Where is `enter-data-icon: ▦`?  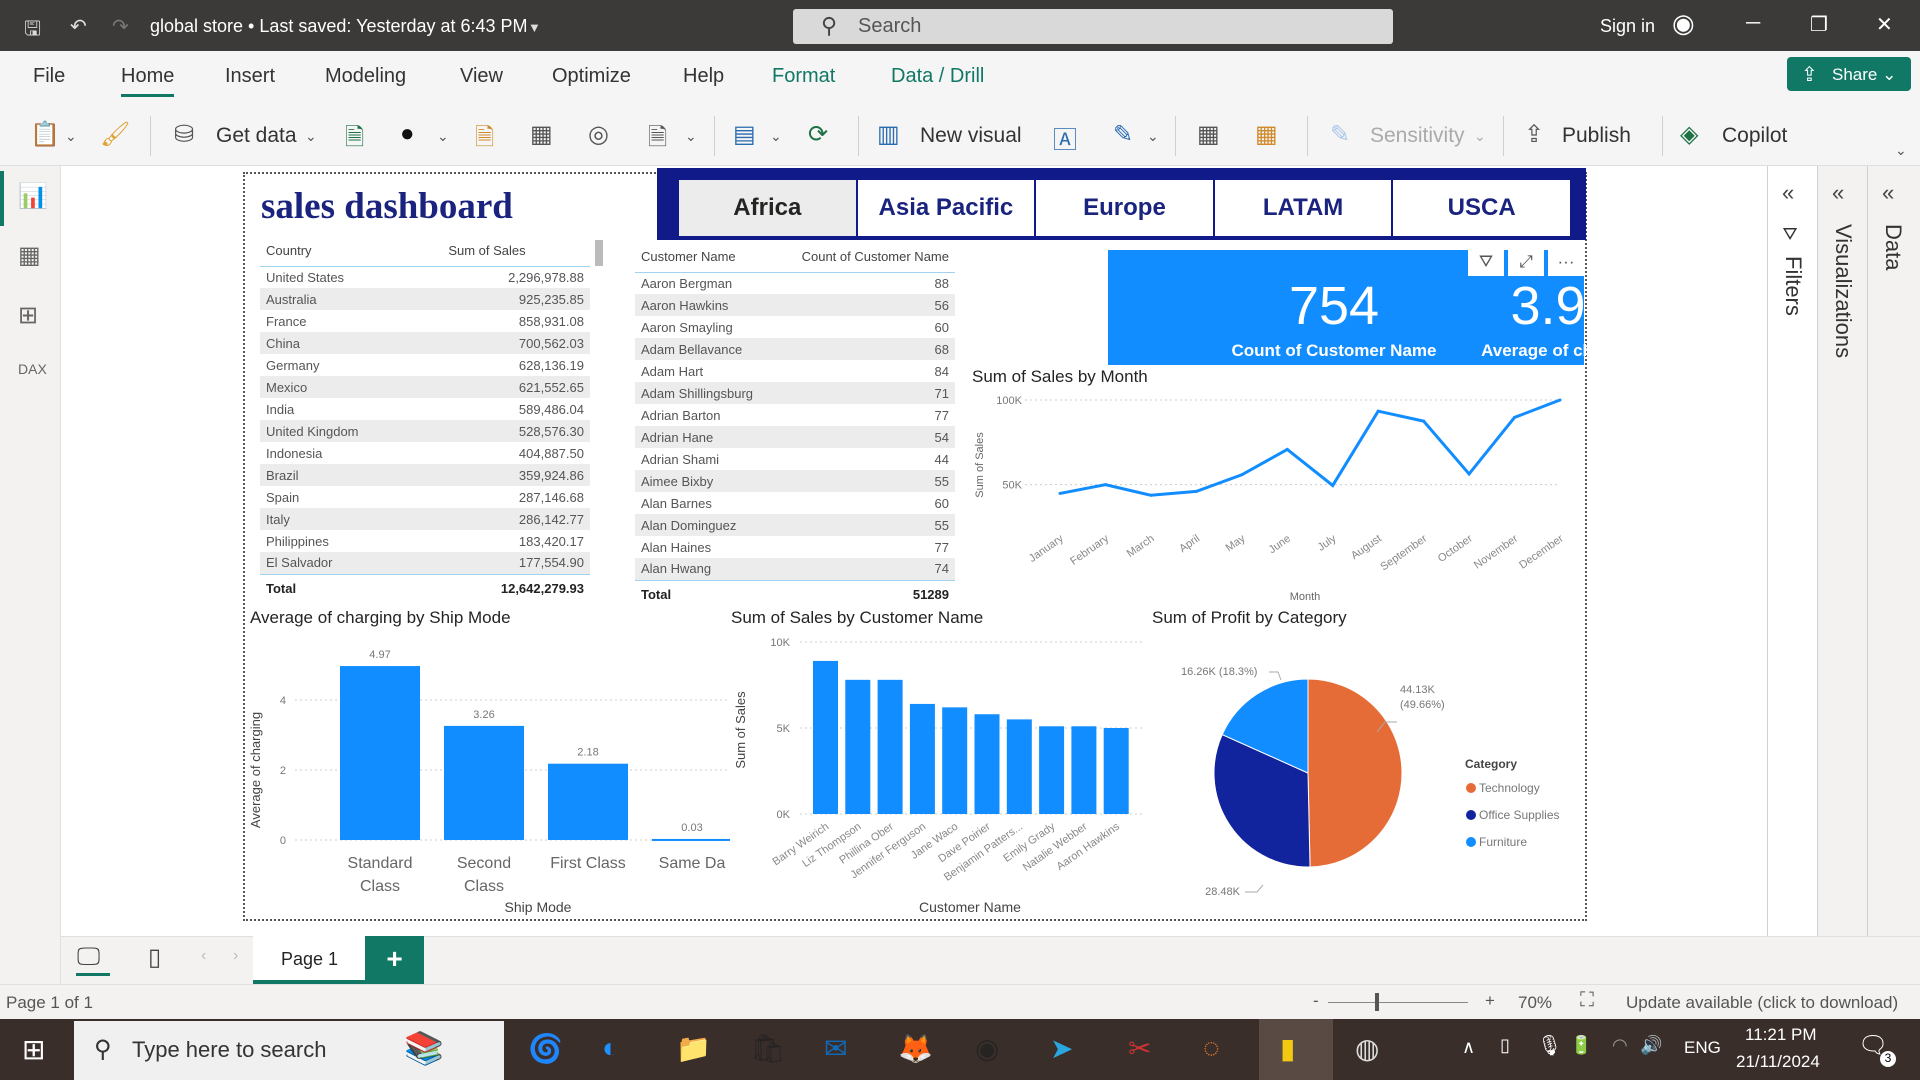
enter-data-icon: ▦ is located at coordinates (541, 134).